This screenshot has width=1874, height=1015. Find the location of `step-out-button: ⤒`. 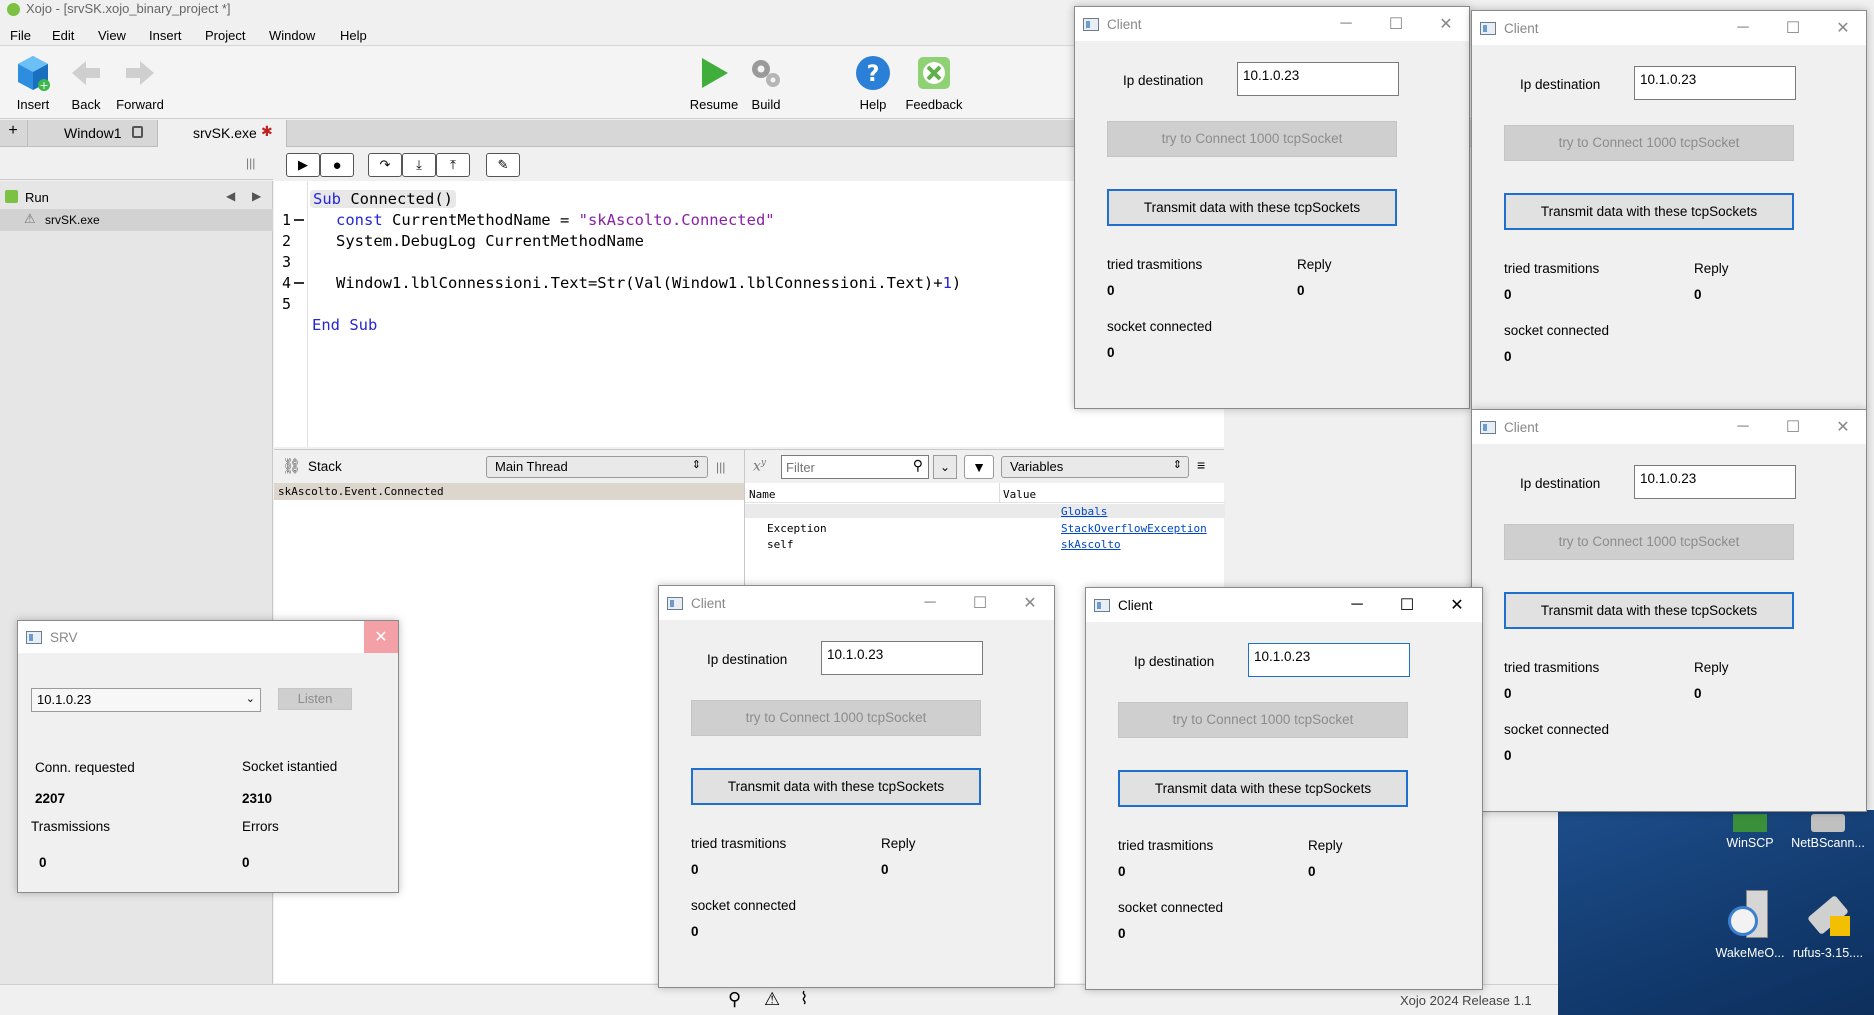

step-out-button: ⤒ is located at coordinates (453, 165).